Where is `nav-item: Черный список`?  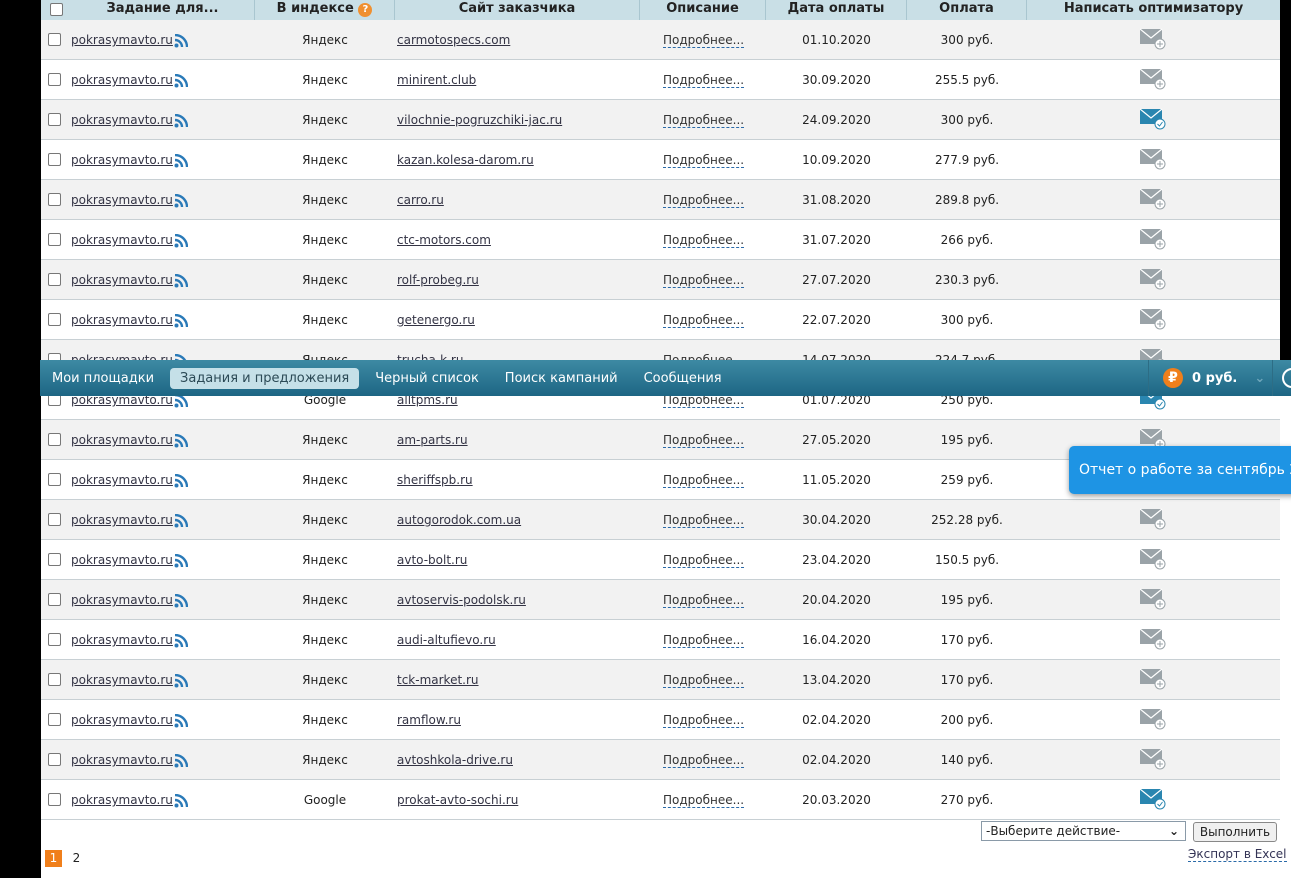 nav-item: Черный список is located at coordinates (427, 378).